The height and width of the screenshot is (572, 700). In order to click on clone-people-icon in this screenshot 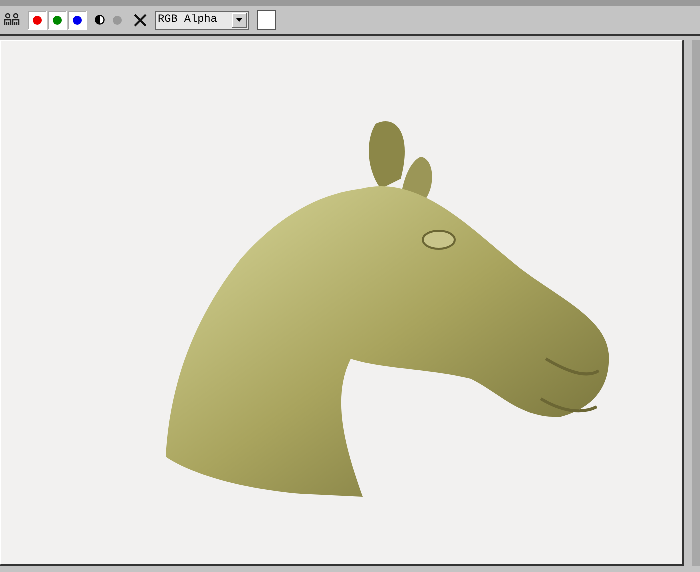, I will do `click(12, 20)`.